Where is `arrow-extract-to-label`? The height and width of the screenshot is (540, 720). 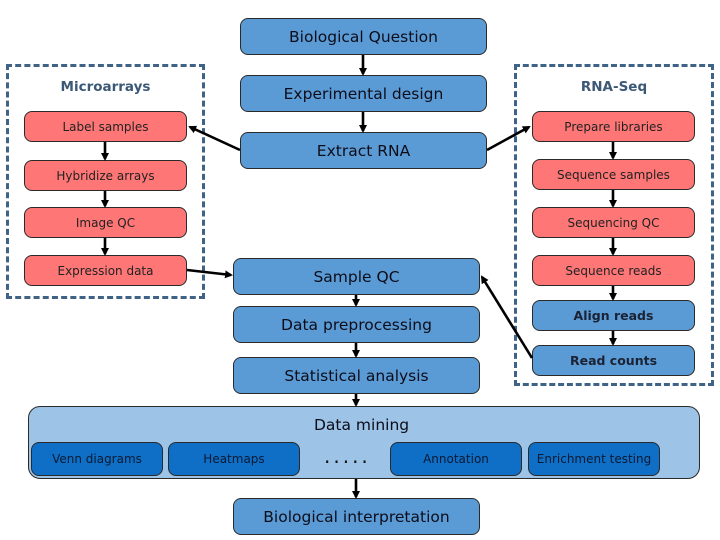 arrow-extract-to-label is located at coordinates (214, 138).